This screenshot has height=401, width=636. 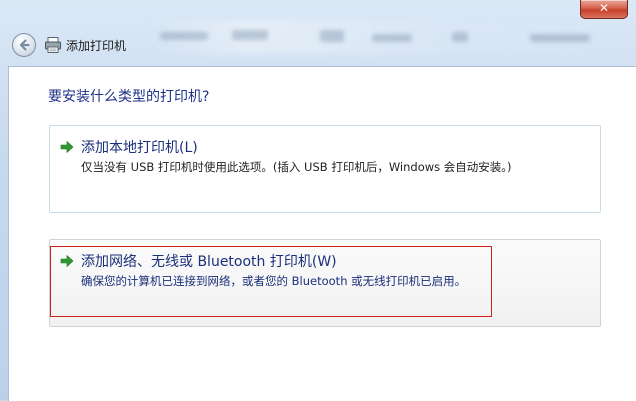 What do you see at coordinates (139, 148) in the screenshot?
I see `option-title: 添加本地打印机(L)` at bounding box center [139, 148].